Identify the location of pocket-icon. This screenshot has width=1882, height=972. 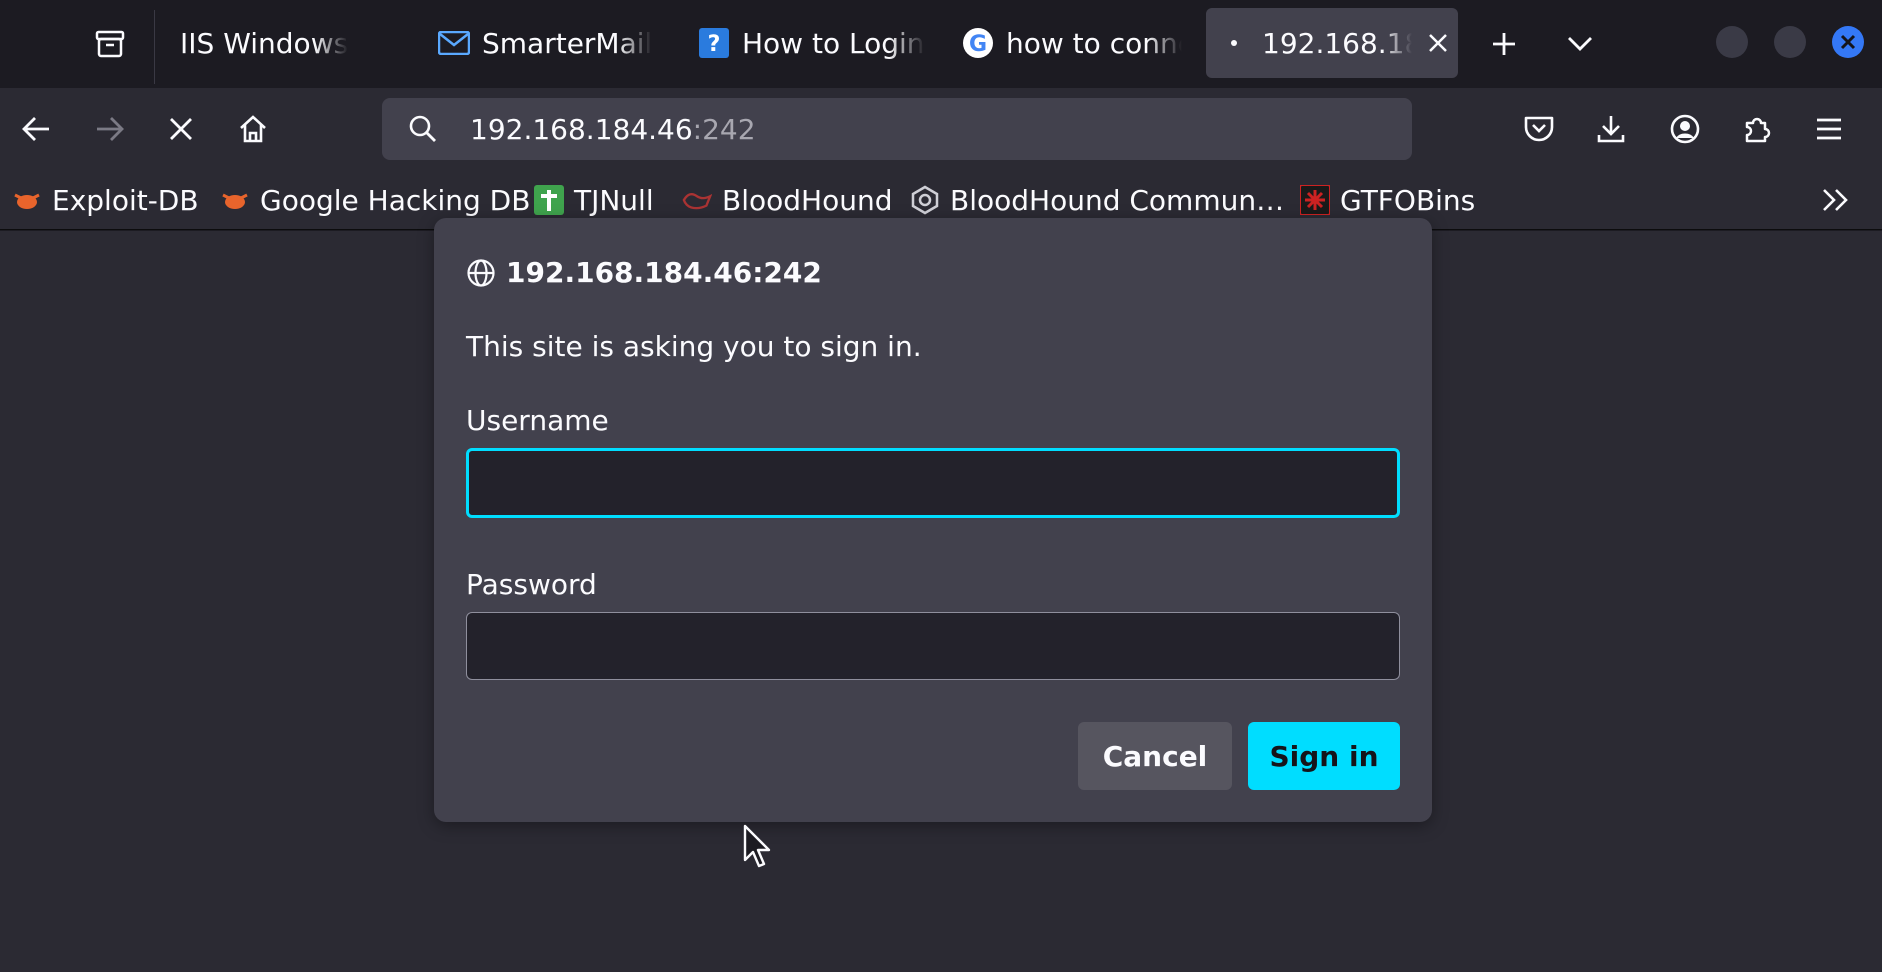
(1539, 129).